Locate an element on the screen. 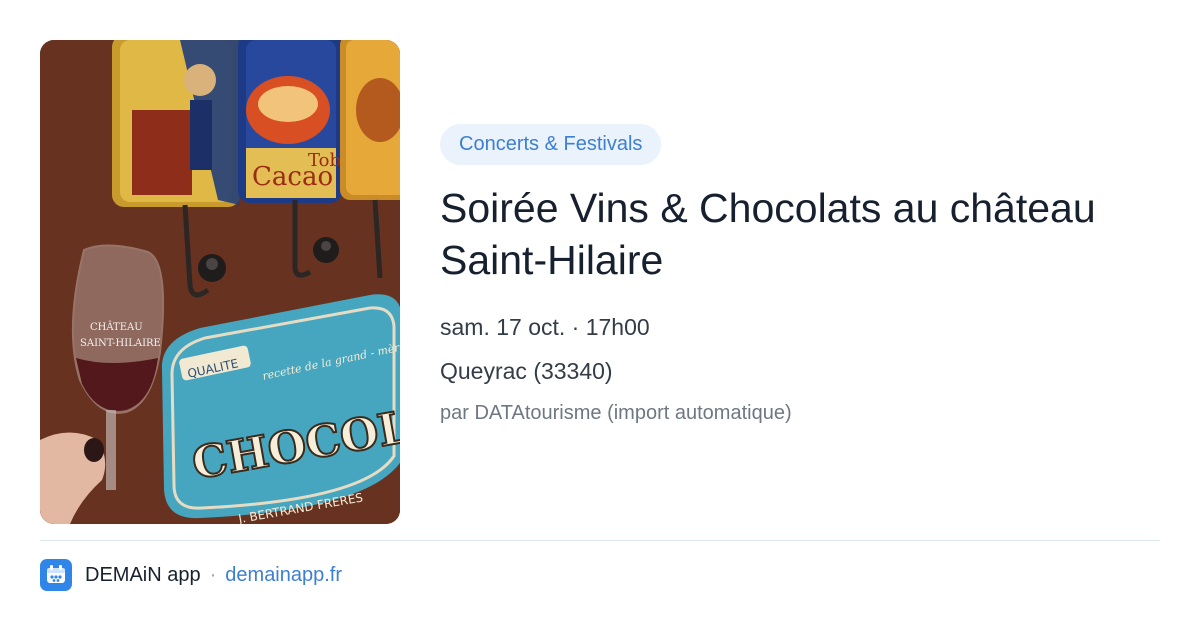 This screenshot has width=1200, height=630. glass-engraving-2: SAINT-HILAIRE is located at coordinates (120, 343).